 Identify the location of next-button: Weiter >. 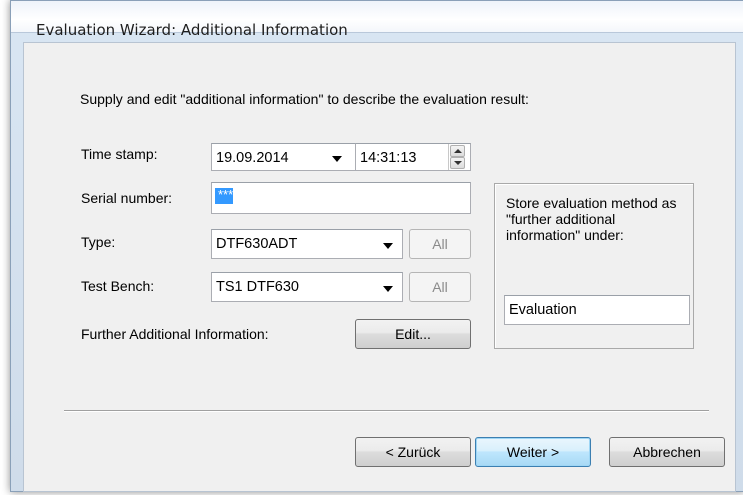
(533, 452).